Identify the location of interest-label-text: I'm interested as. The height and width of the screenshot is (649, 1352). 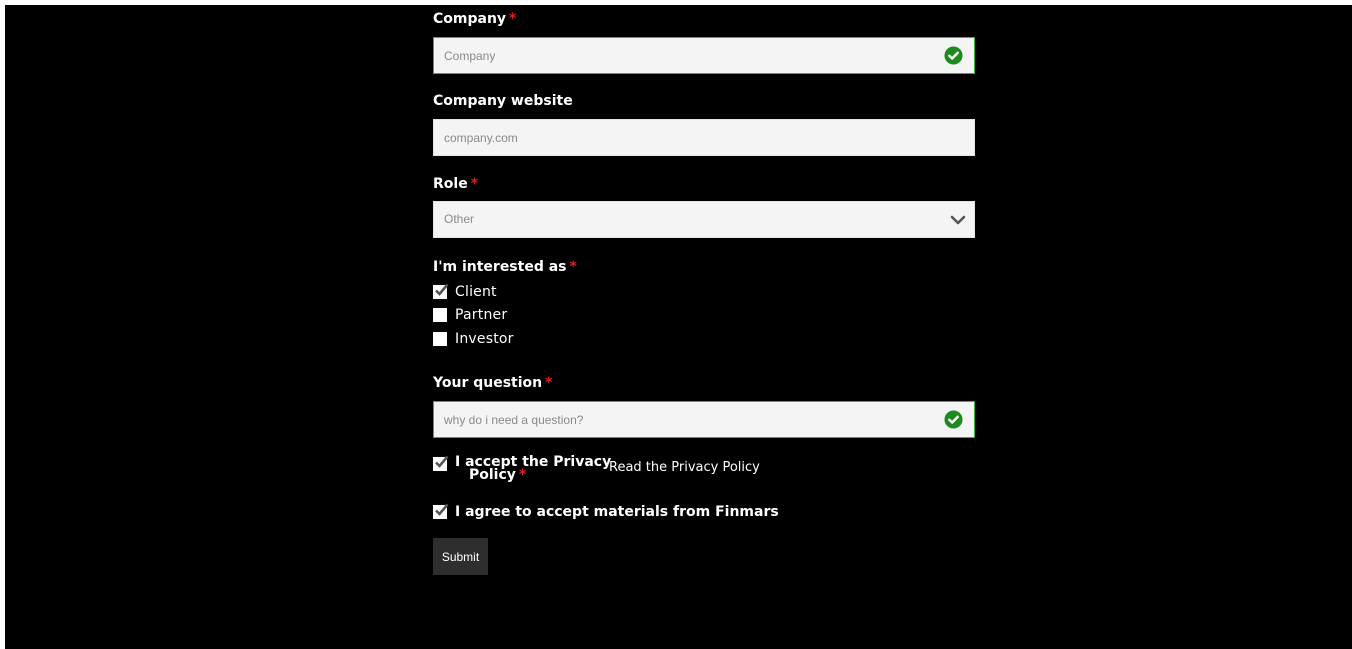
(500, 267).